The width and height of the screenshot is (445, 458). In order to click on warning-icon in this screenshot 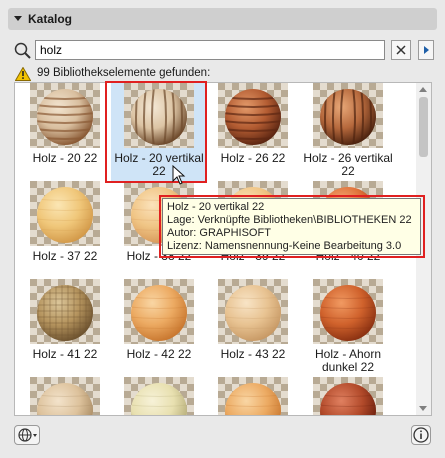, I will do `click(23, 74)`.